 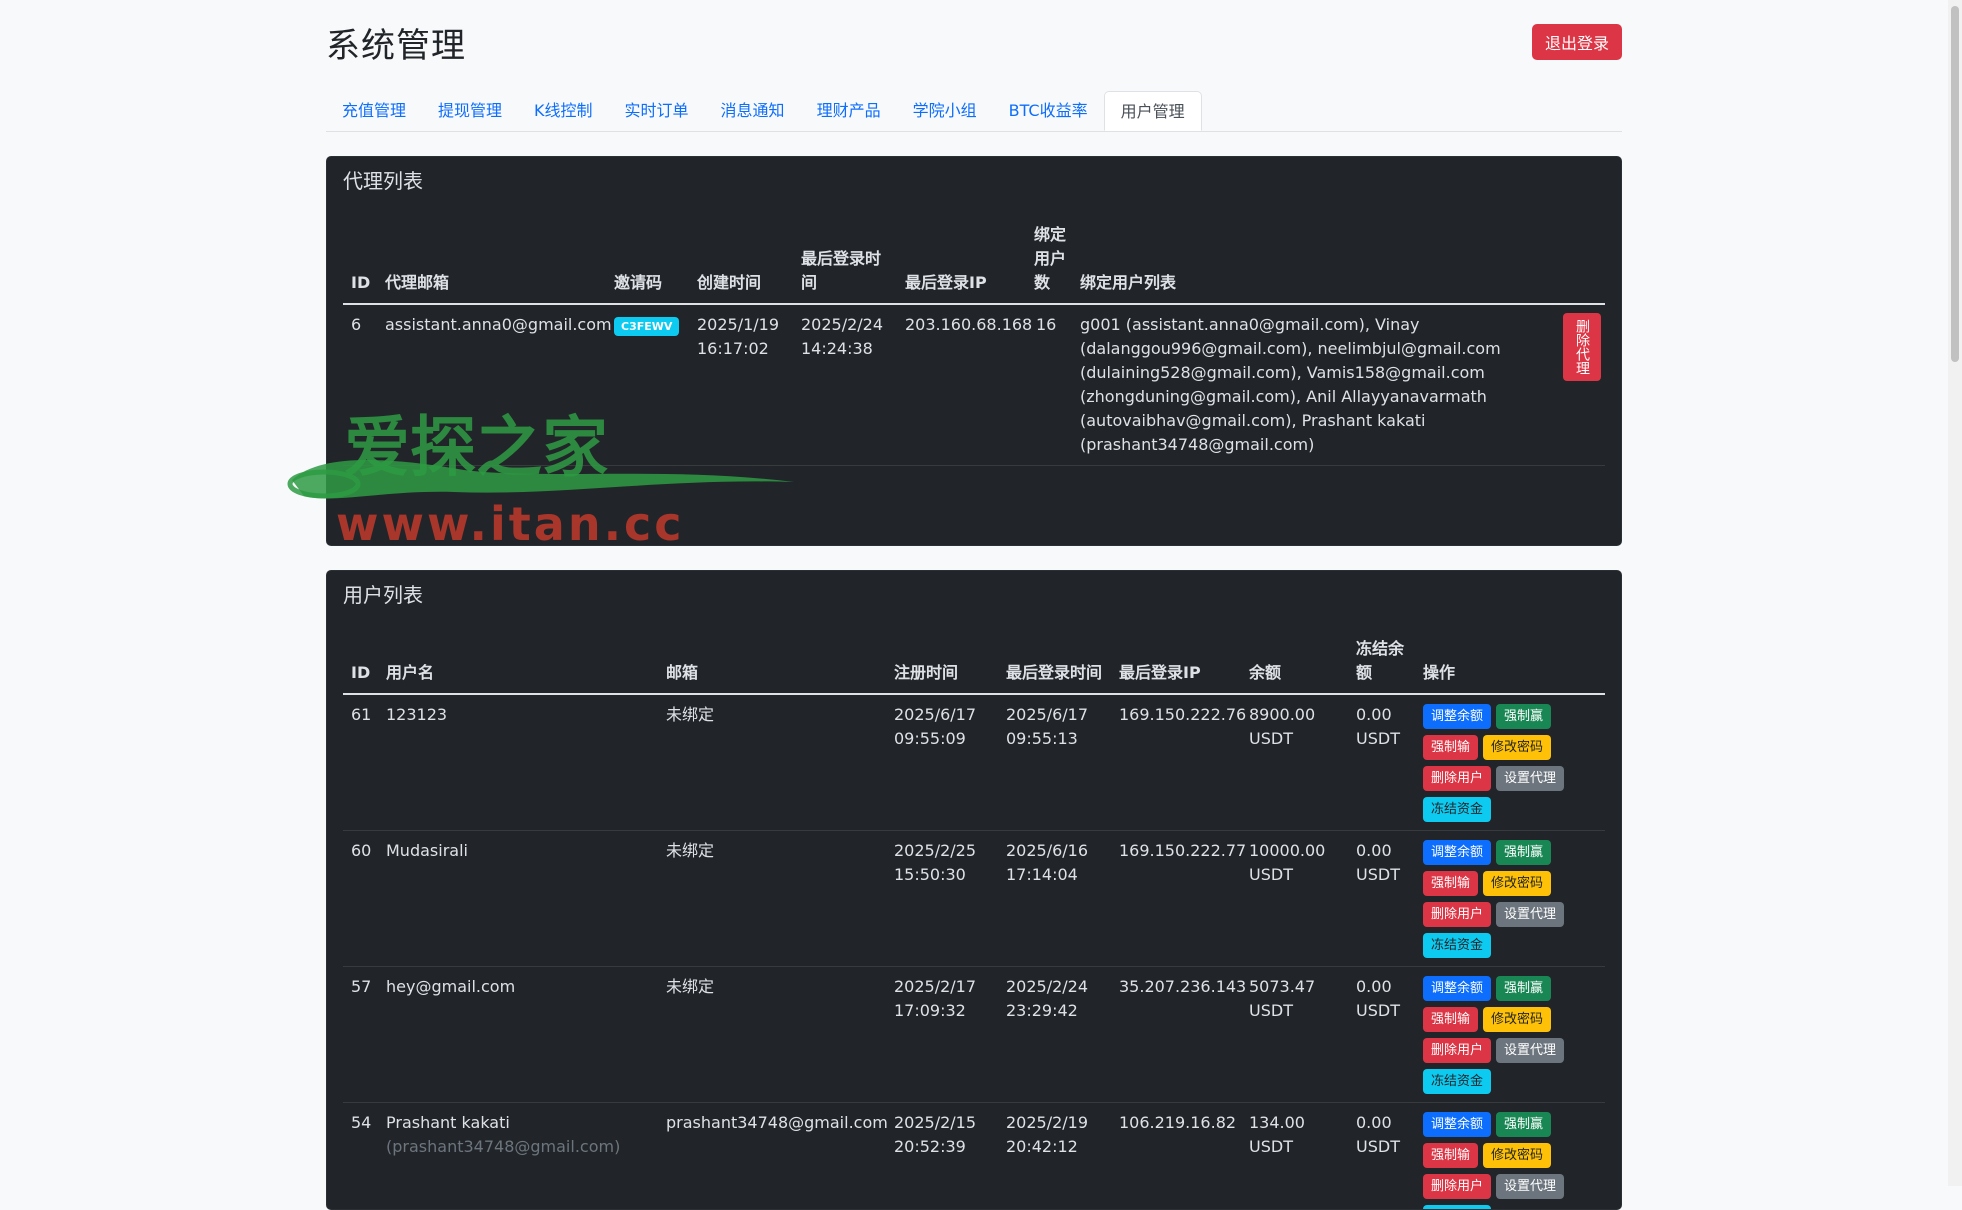 I want to click on user-username-cell: Prashant kakati(prashant34748@gmail.com), so click(x=518, y=1156).